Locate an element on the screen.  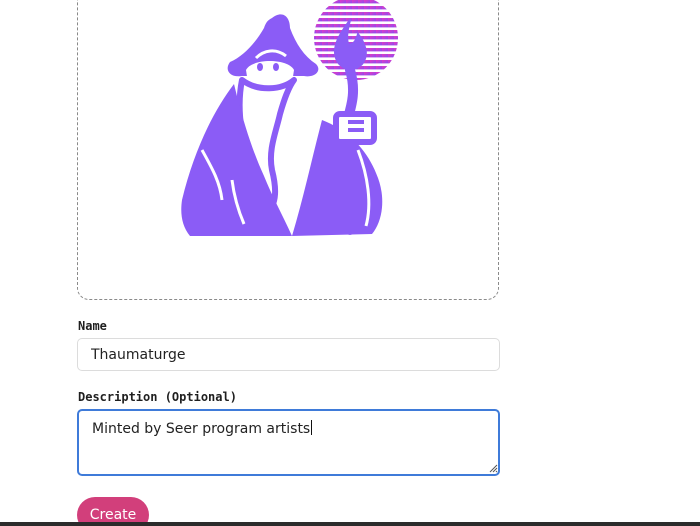
description-textarea: Minted by Seer program artists is located at coordinates (288, 442).